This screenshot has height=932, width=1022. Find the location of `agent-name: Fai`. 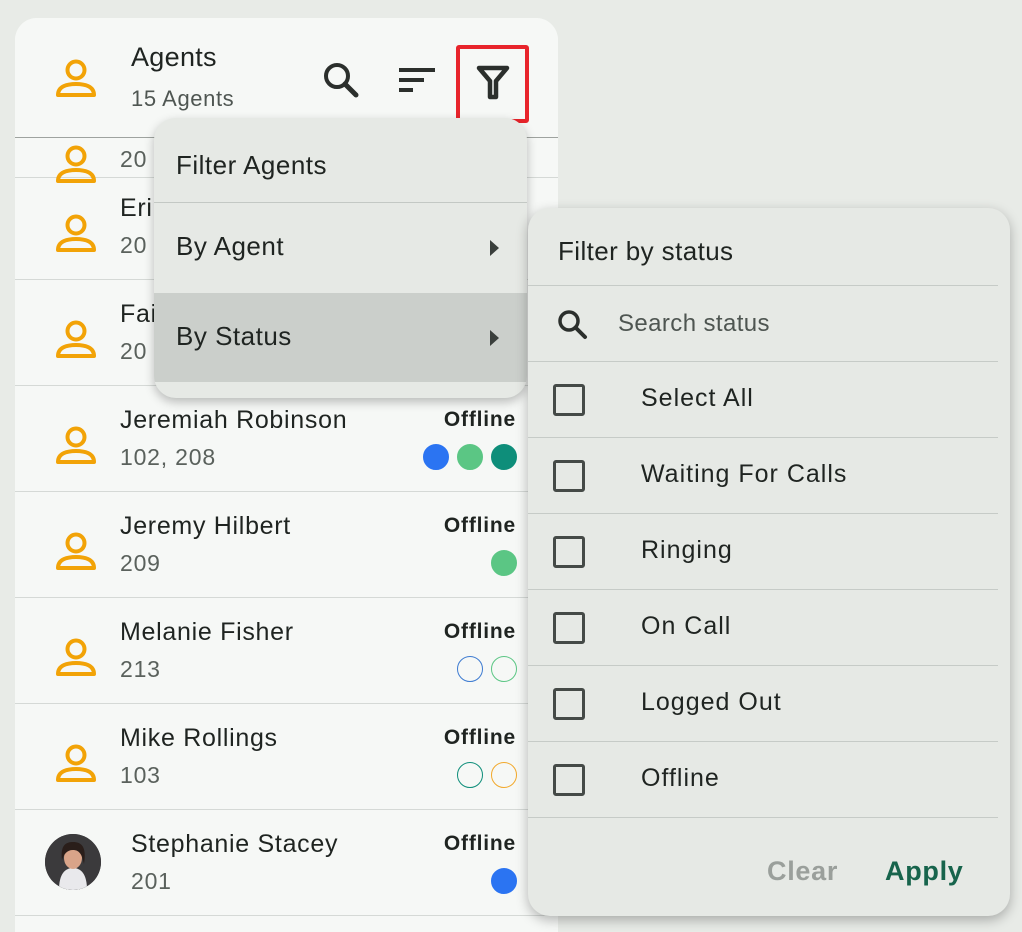

agent-name: Fai is located at coordinates (138, 314).